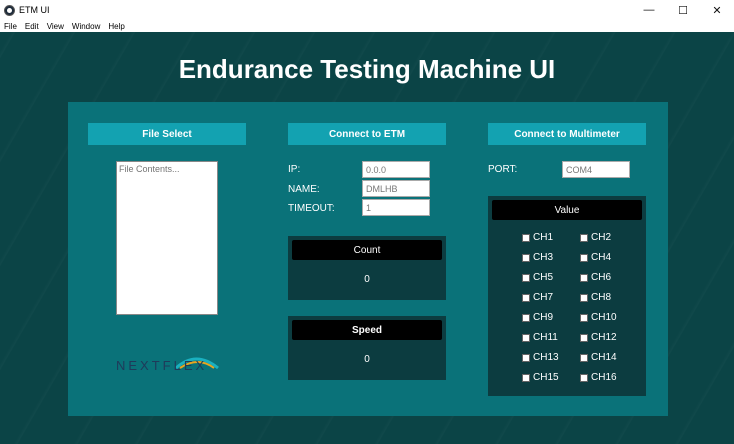 This screenshot has height=444, width=734. Describe the element at coordinates (540, 357) in the screenshot. I see `channel-ch13: CH13` at that location.